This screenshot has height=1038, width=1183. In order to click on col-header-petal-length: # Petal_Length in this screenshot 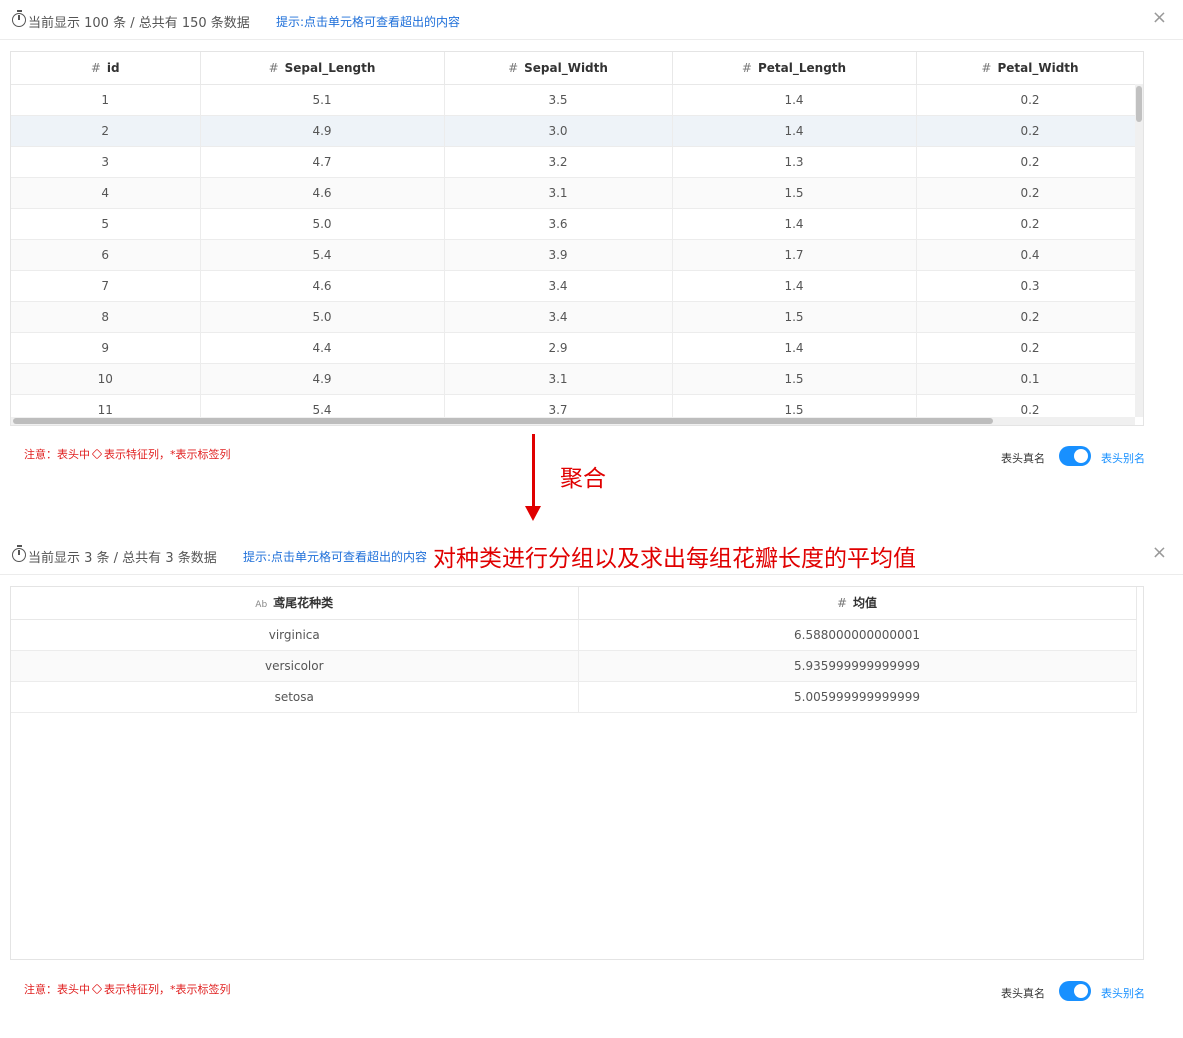, I will do `click(794, 68)`.